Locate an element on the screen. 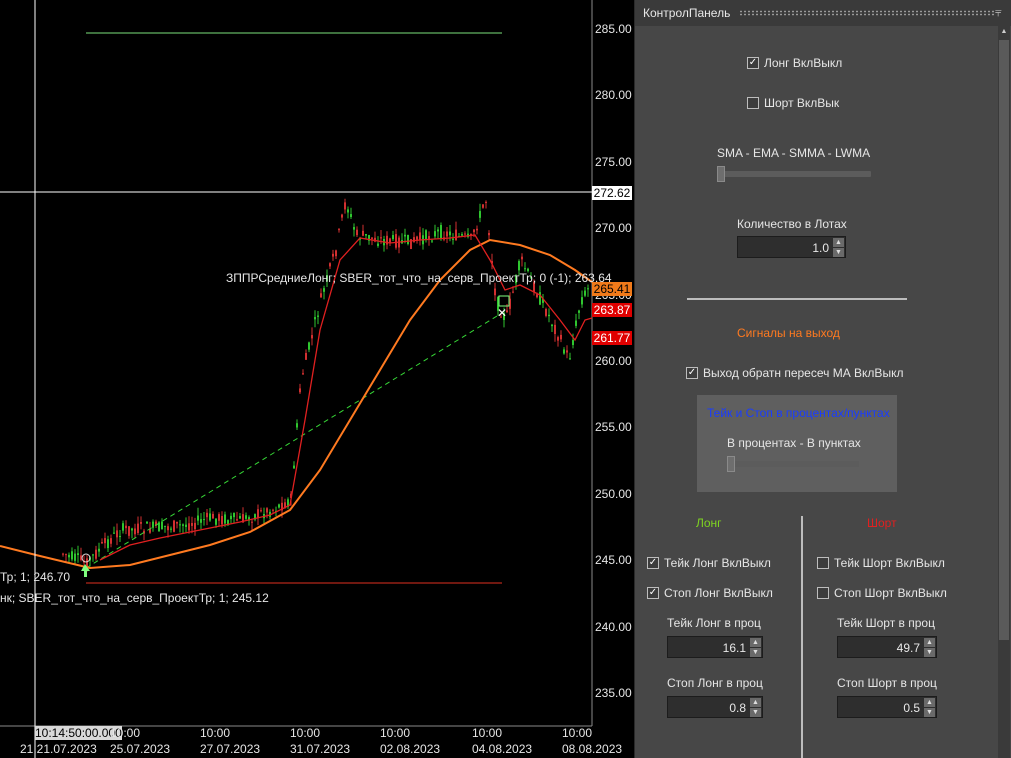 Image resolution: width=1011 pixels, height=758 pixels. panel-title-bar: КонтролПанель ⫧ is located at coordinates (823, 13).